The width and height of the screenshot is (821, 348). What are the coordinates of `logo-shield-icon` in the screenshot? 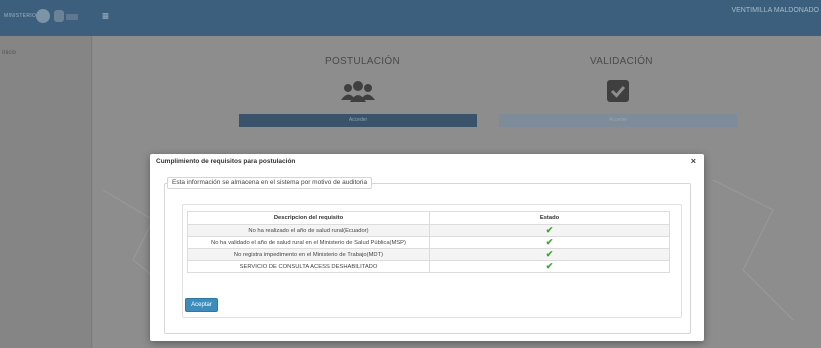 It's located at (59, 16).